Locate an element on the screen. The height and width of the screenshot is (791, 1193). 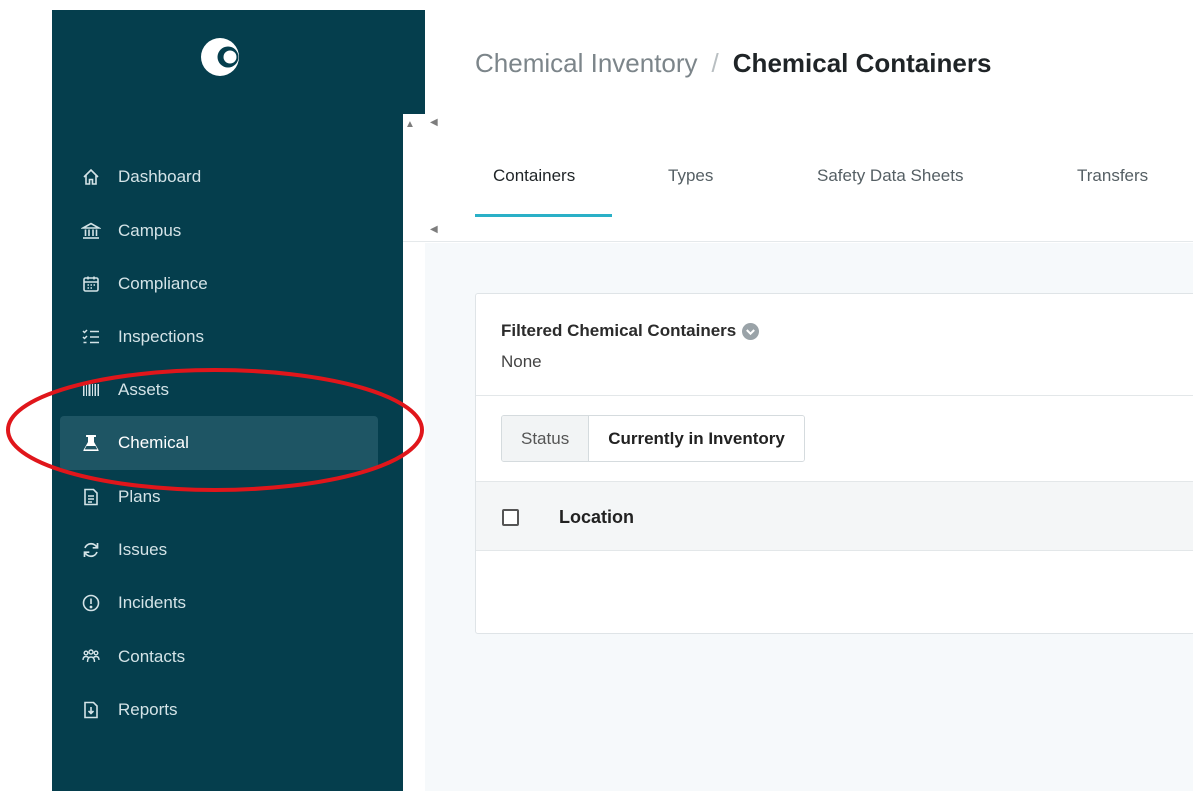
sidebar-item-label: Inspections is located at coordinates (161, 336).